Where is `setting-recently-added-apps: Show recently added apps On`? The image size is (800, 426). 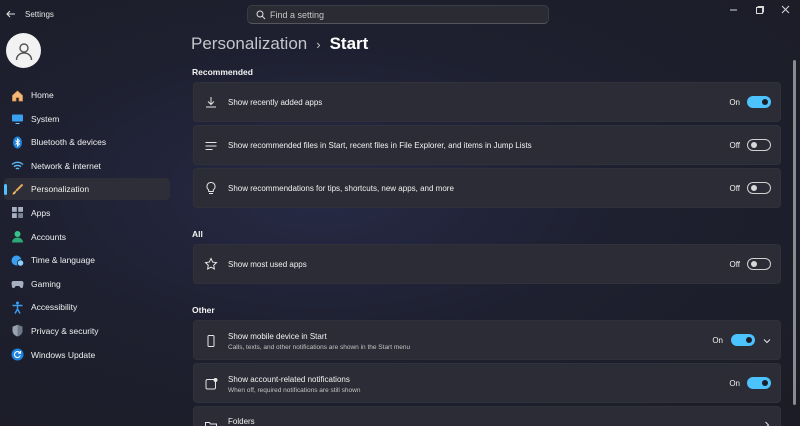 setting-recently-added-apps: Show recently added apps On is located at coordinates (487, 102).